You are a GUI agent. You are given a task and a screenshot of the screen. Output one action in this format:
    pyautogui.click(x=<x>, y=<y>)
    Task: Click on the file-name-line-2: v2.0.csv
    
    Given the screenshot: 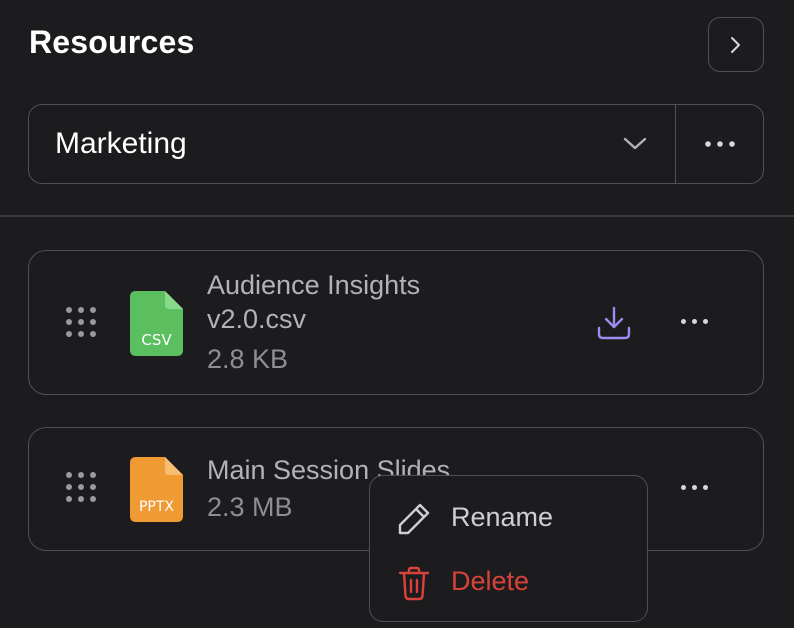 What is the action you would take?
    pyautogui.click(x=257, y=319)
    